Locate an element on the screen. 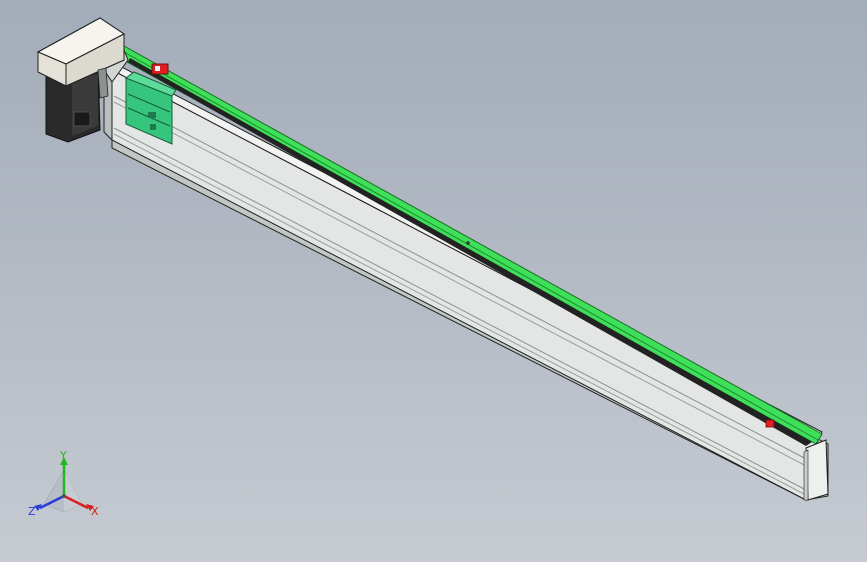 The width and height of the screenshot is (867, 562). z-axis-label: Z is located at coordinates (32, 511).